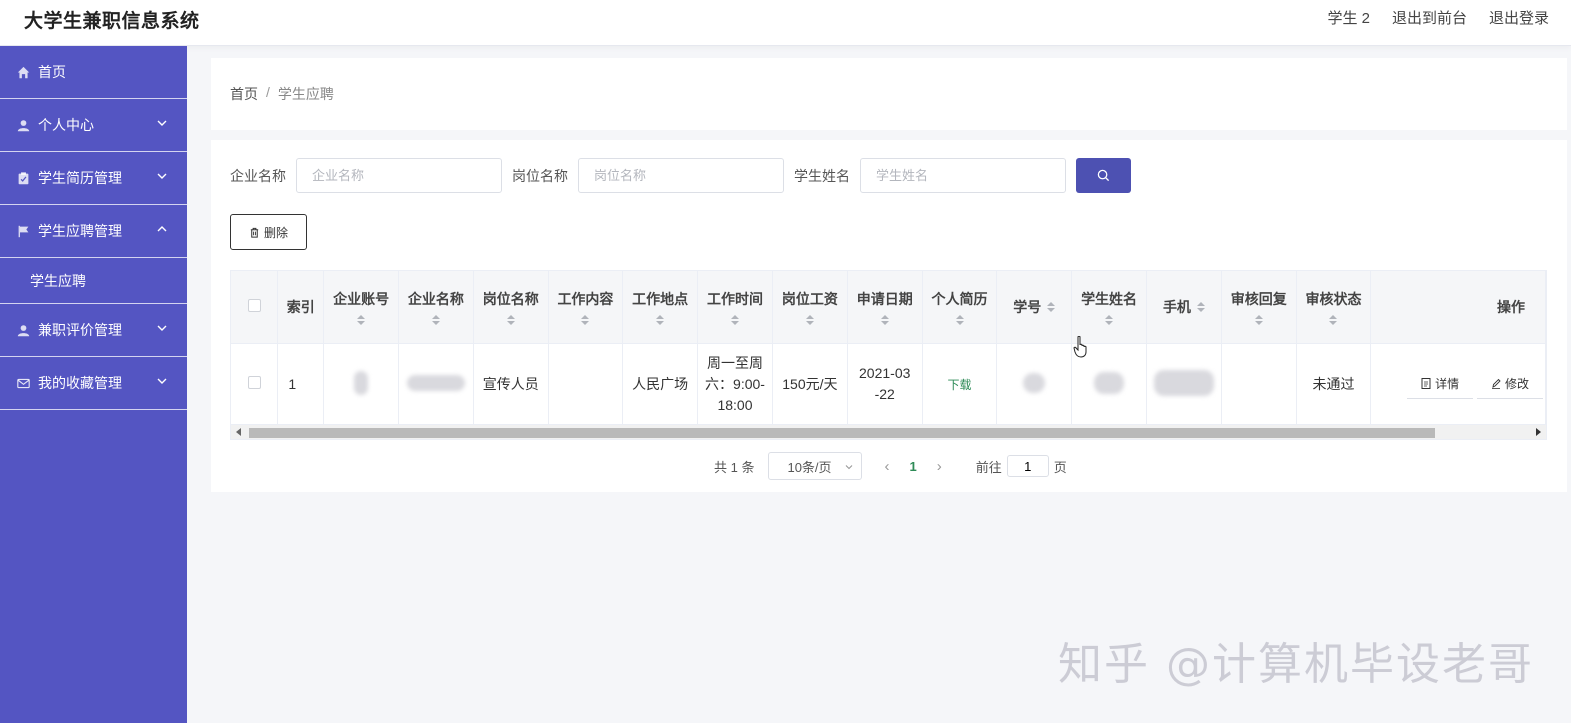  Describe the element at coordinates (238, 432) in the screenshot. I see `scroll-left-arrow-icon` at that location.